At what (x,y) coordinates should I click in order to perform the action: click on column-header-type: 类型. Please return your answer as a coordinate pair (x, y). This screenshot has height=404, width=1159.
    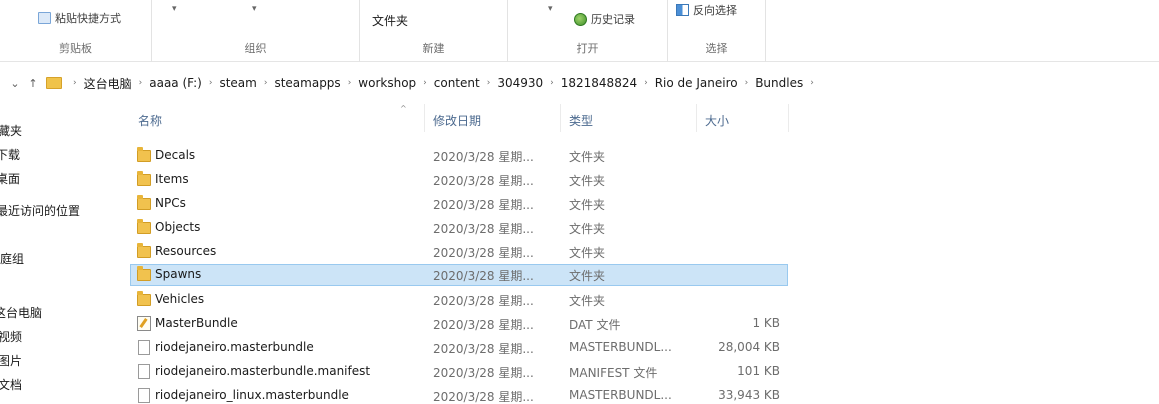
    Looking at the image, I should click on (581, 120).